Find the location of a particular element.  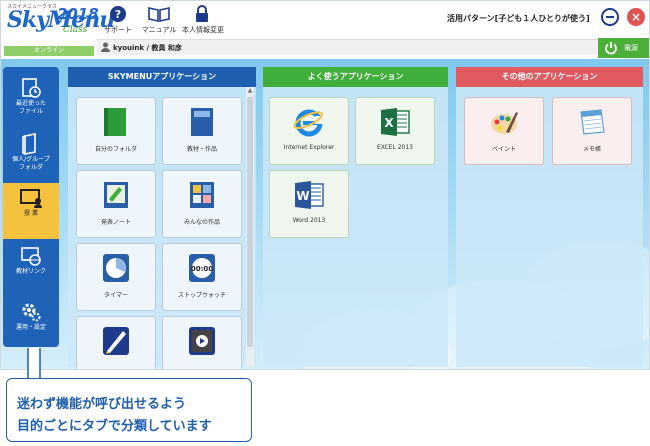

app-excel: X EXCEL 2013 is located at coordinates (395, 131).